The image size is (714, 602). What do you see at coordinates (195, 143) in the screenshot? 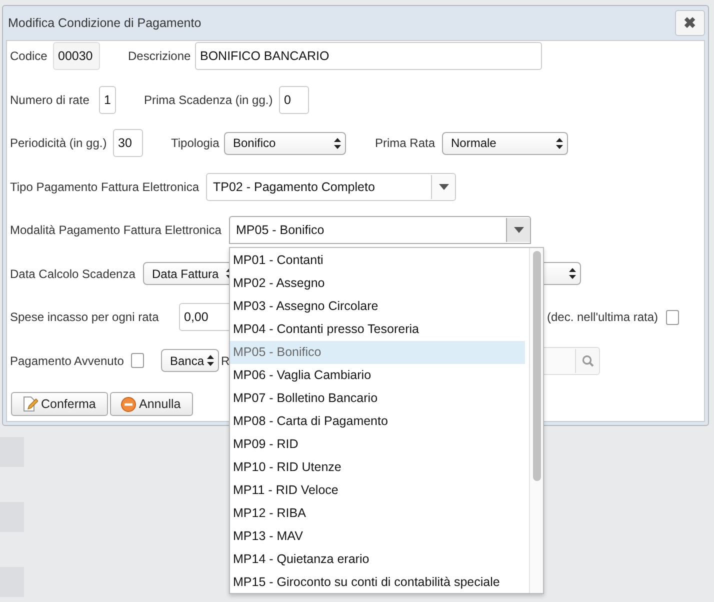
I see `field-label: Tipologia` at bounding box center [195, 143].